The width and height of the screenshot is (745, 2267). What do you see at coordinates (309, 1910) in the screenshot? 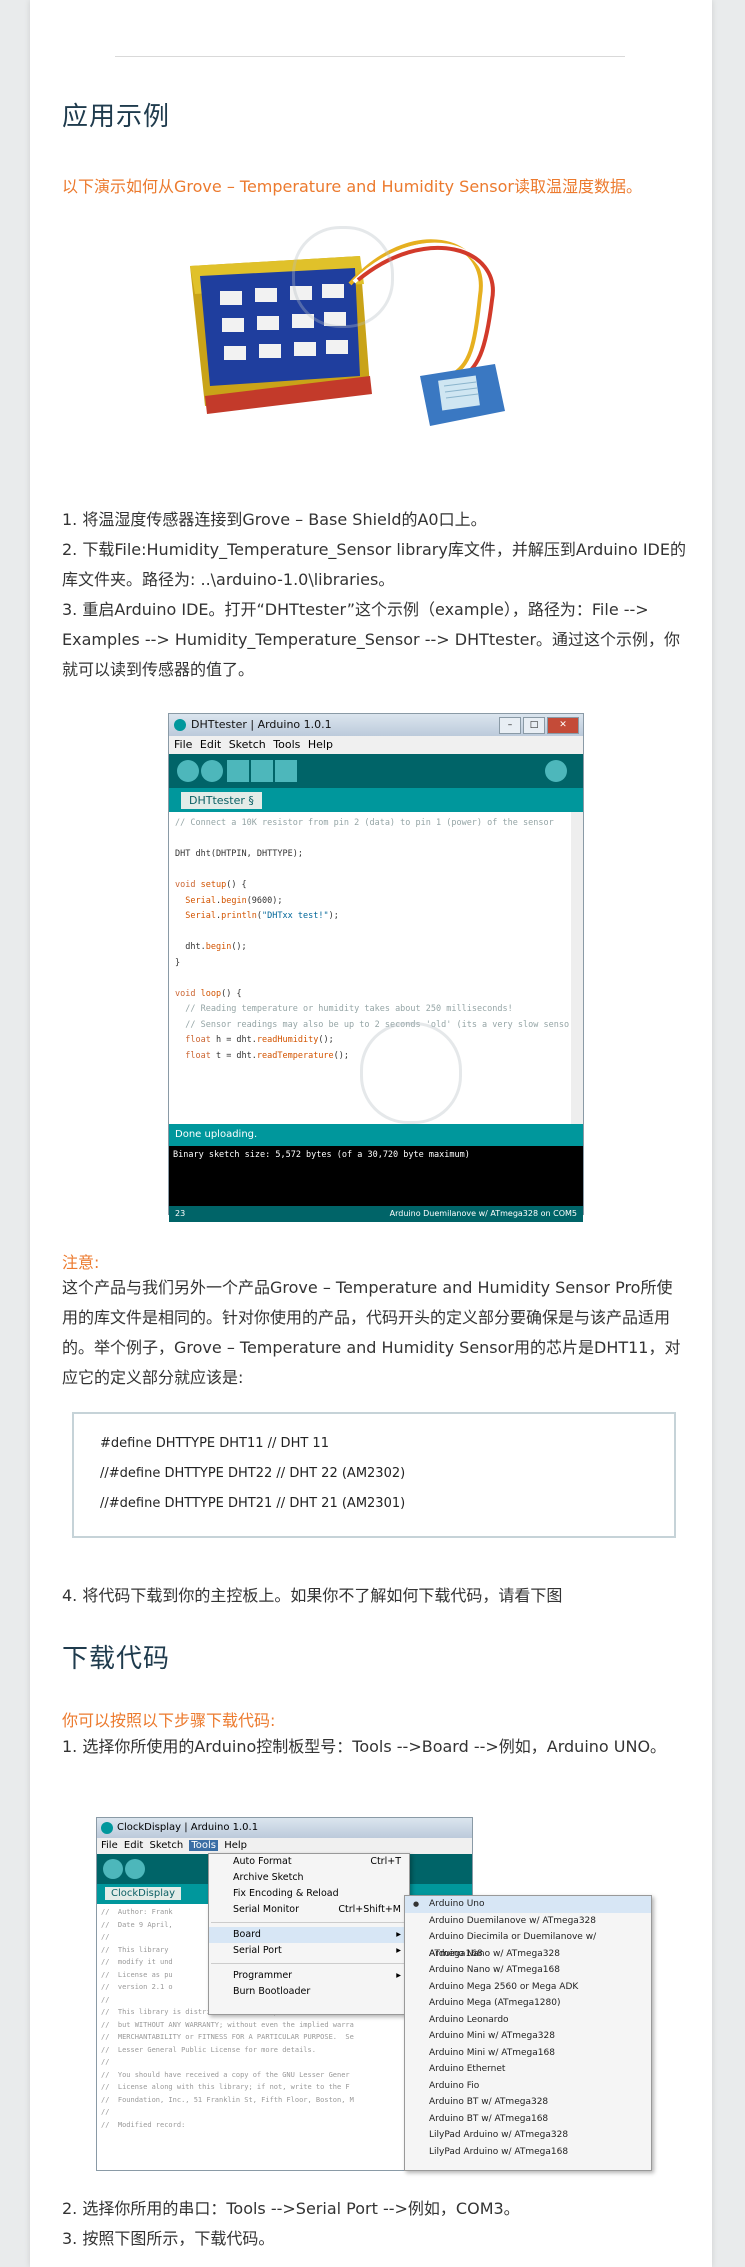
I see `menu-item-serial-monitor: Serial Monitor Ctrl+Shift+M` at bounding box center [309, 1910].